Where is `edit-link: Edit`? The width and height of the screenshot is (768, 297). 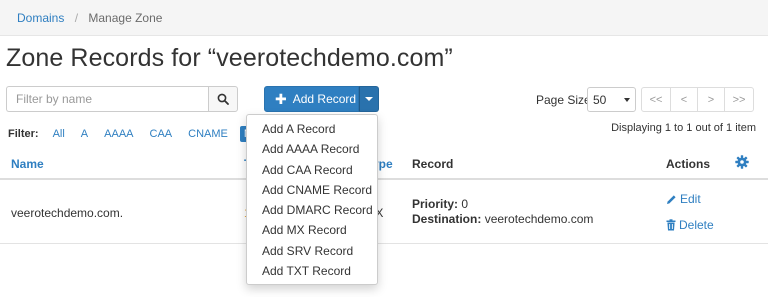 edit-link: Edit is located at coordinates (683, 199).